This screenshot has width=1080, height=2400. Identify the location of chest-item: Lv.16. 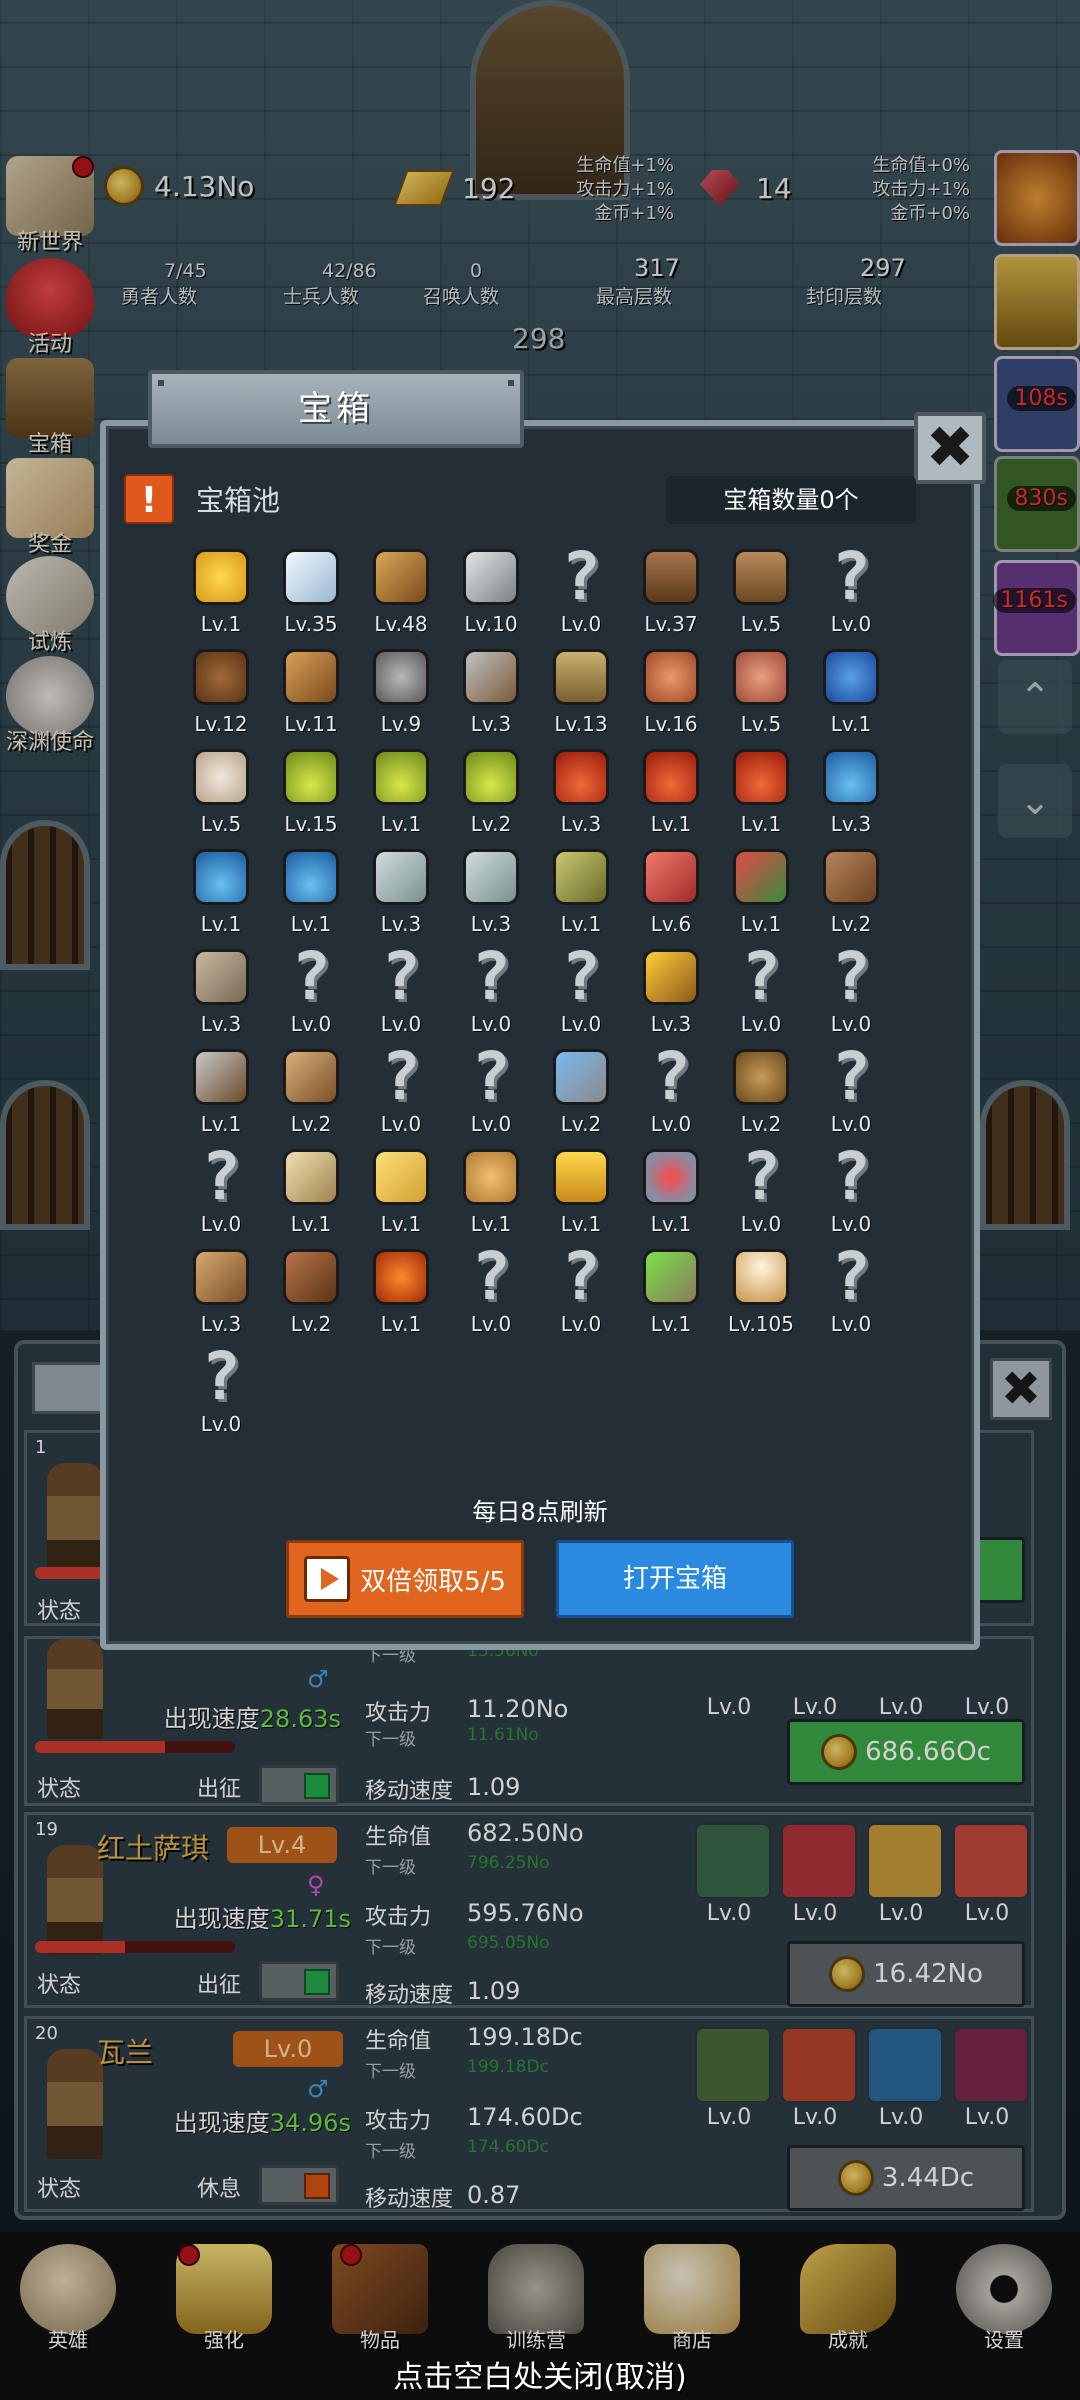
(671, 690).